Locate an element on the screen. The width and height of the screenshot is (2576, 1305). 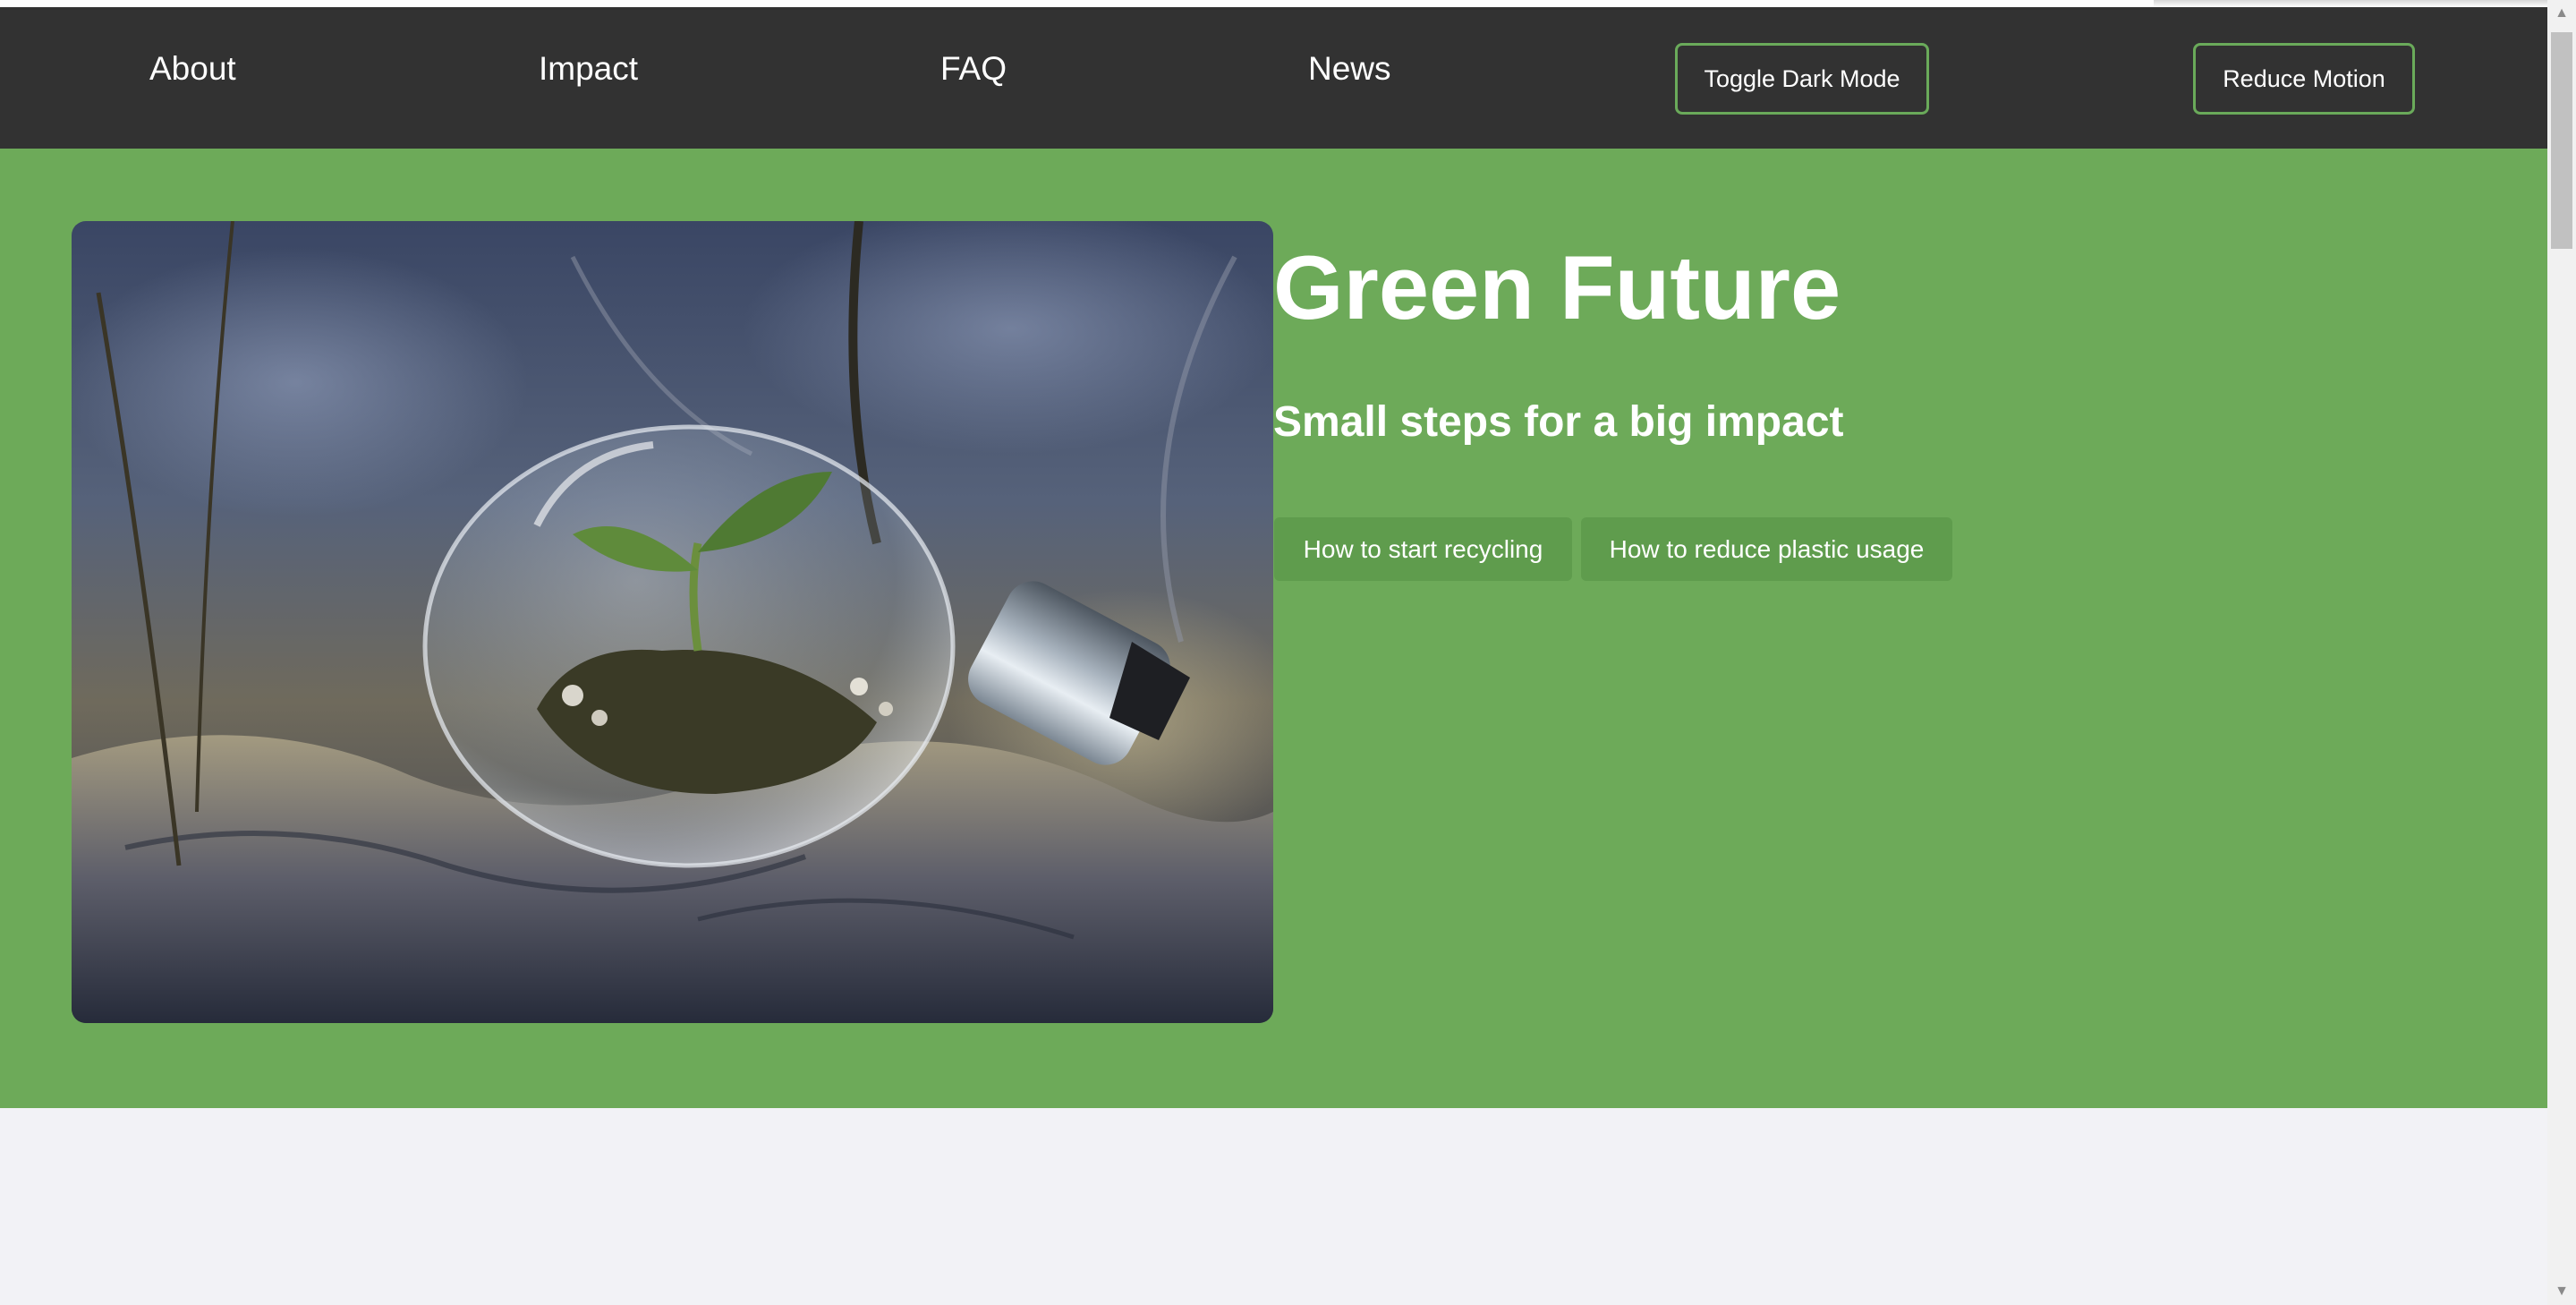
recycling-guide-button: How to start recycling is located at coordinates (1423, 549).